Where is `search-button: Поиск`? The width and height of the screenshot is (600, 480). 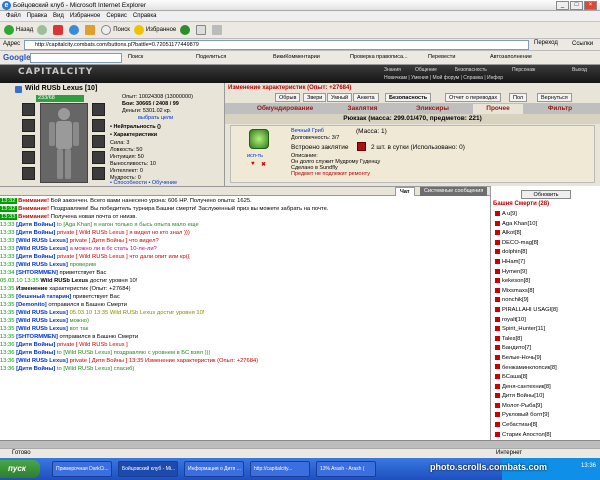 search-button: Поиск is located at coordinates (115, 30).